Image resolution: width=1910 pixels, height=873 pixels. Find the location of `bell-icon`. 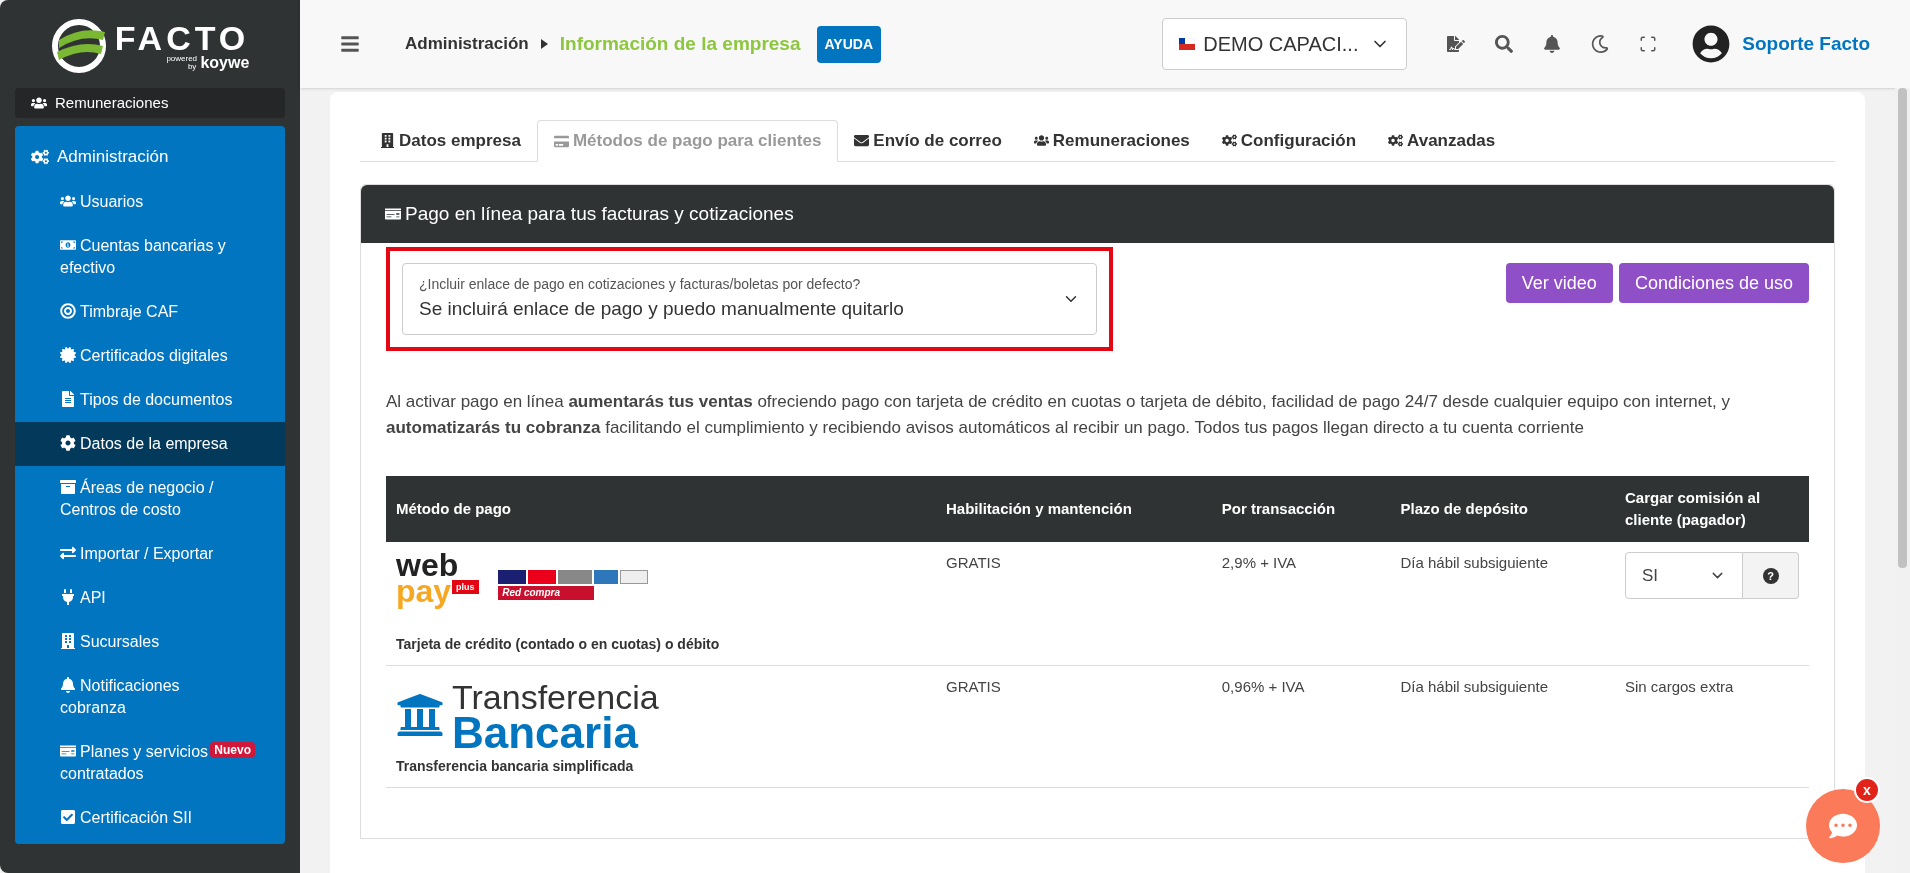

bell-icon is located at coordinates (68, 684).